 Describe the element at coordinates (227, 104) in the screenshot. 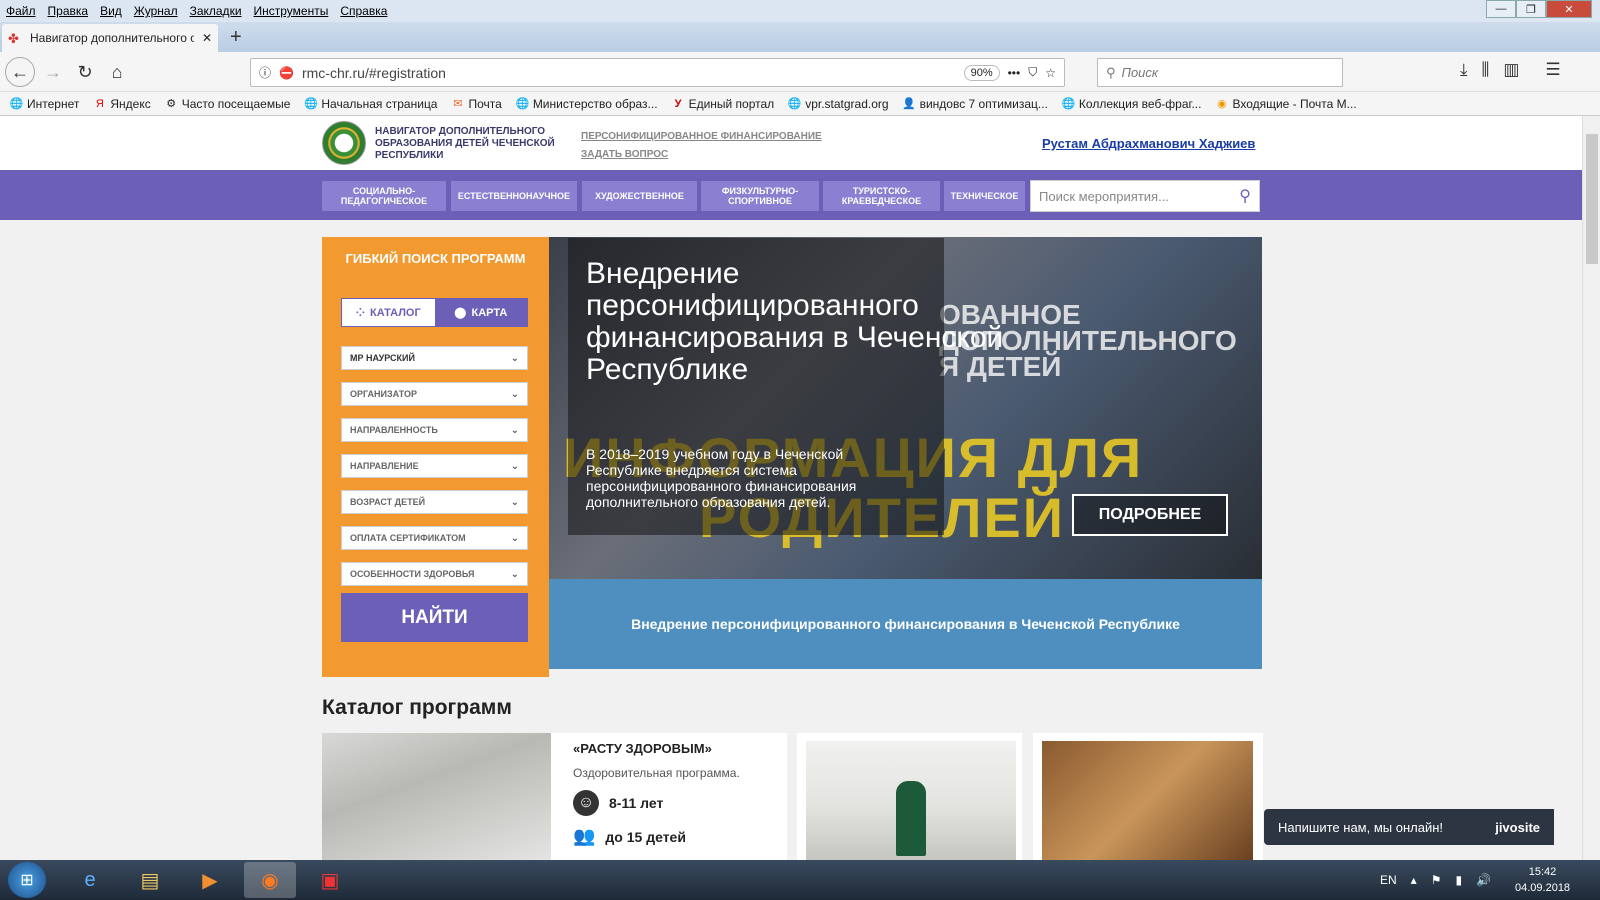

I see `bookmark-item: ⚙ Часто посещаемые` at that location.